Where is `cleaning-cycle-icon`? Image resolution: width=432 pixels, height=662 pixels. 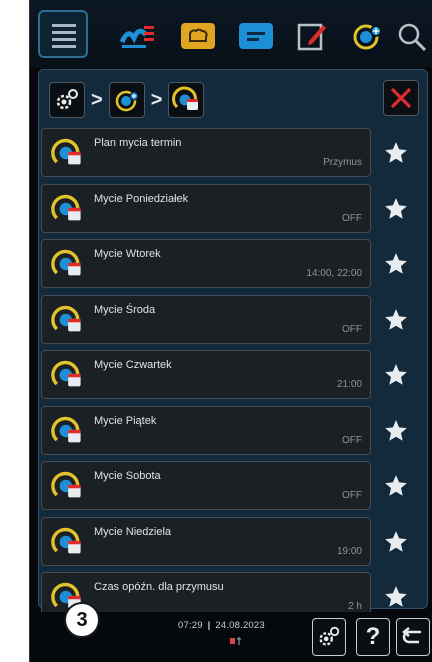
cleaning-cycle-icon is located at coordinates (126, 100).